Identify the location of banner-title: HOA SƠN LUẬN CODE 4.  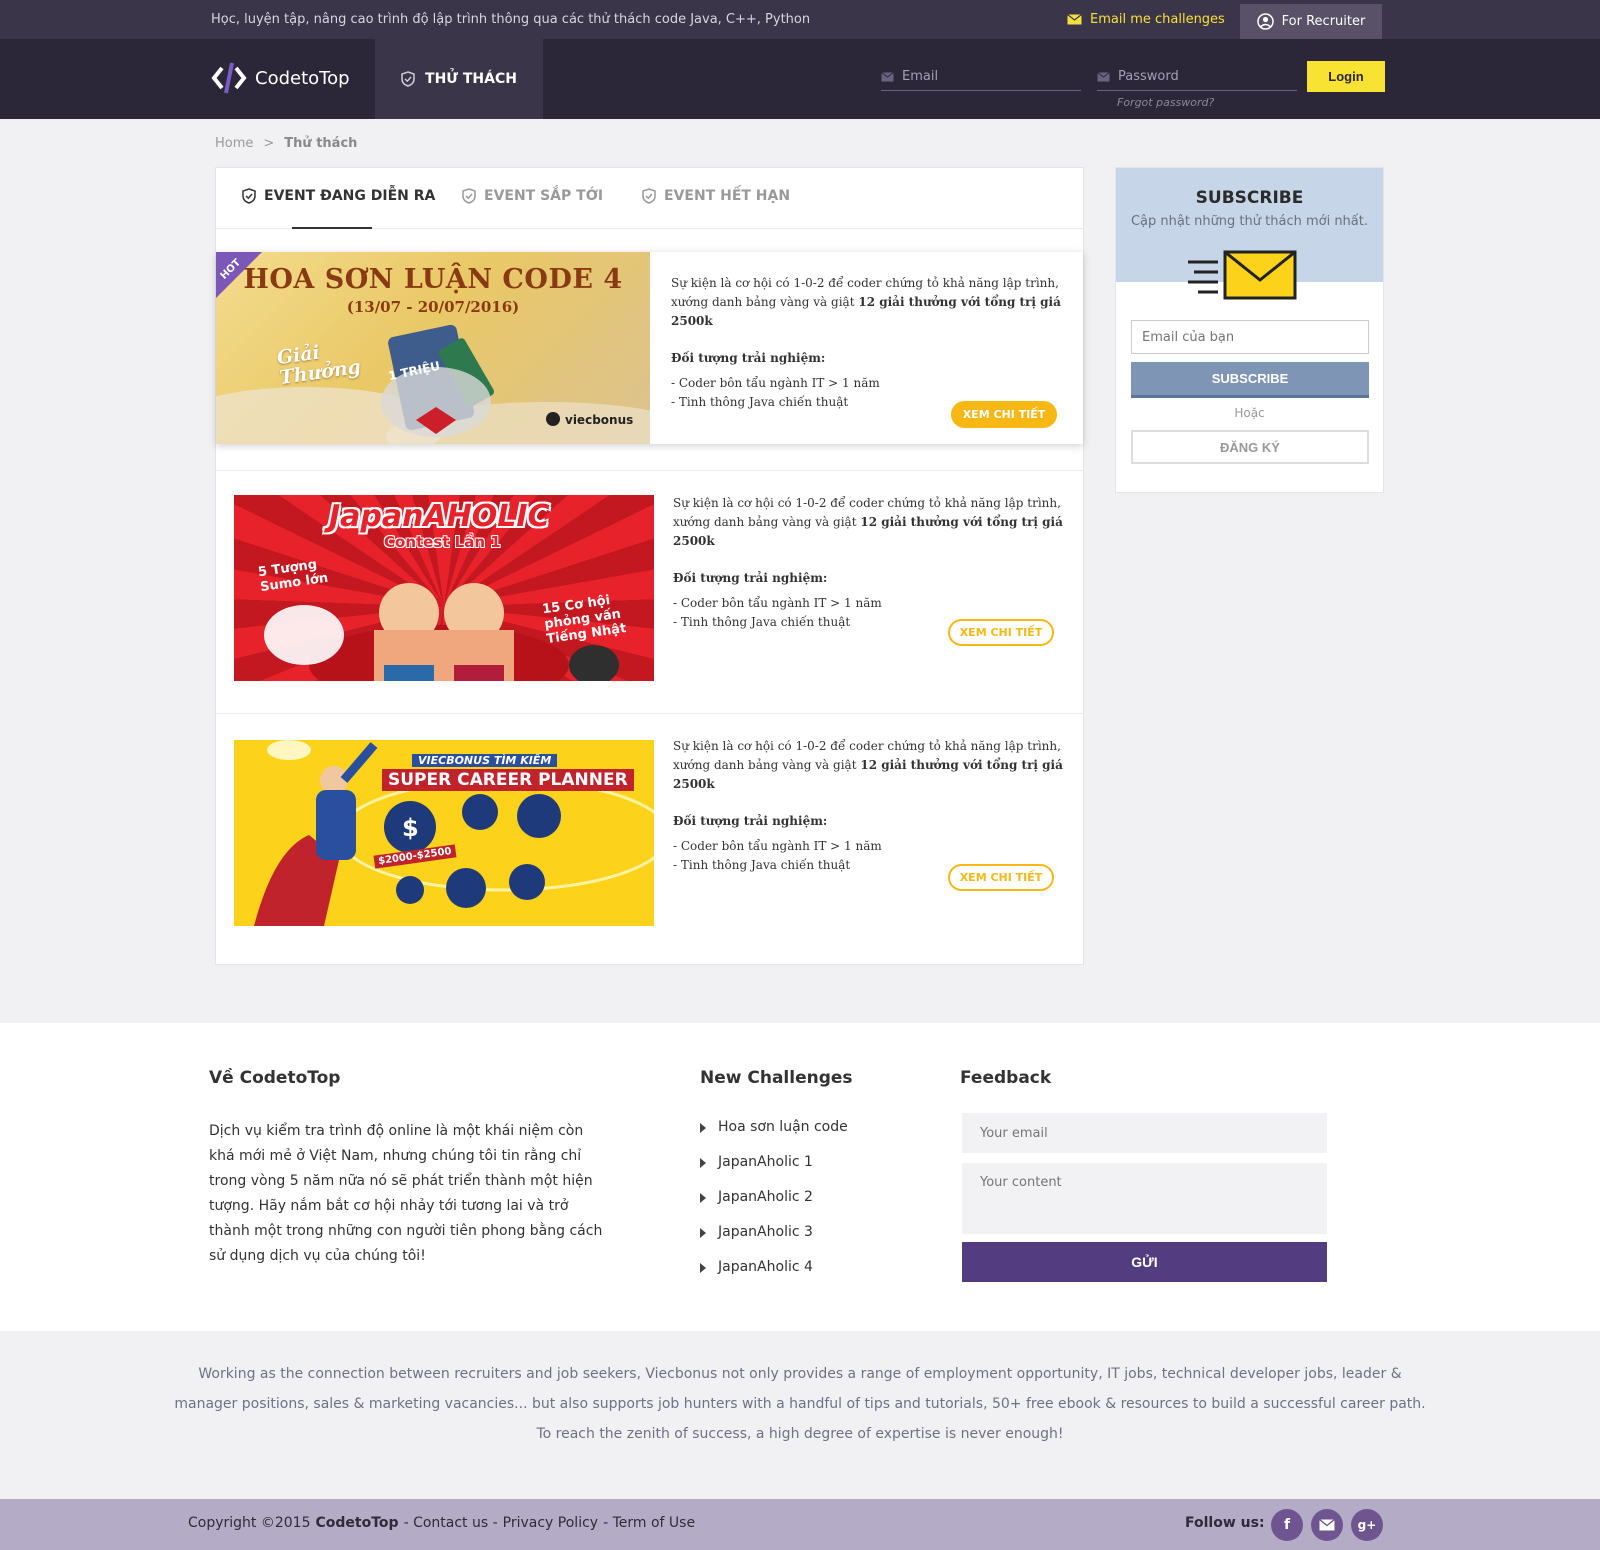
(433, 279).